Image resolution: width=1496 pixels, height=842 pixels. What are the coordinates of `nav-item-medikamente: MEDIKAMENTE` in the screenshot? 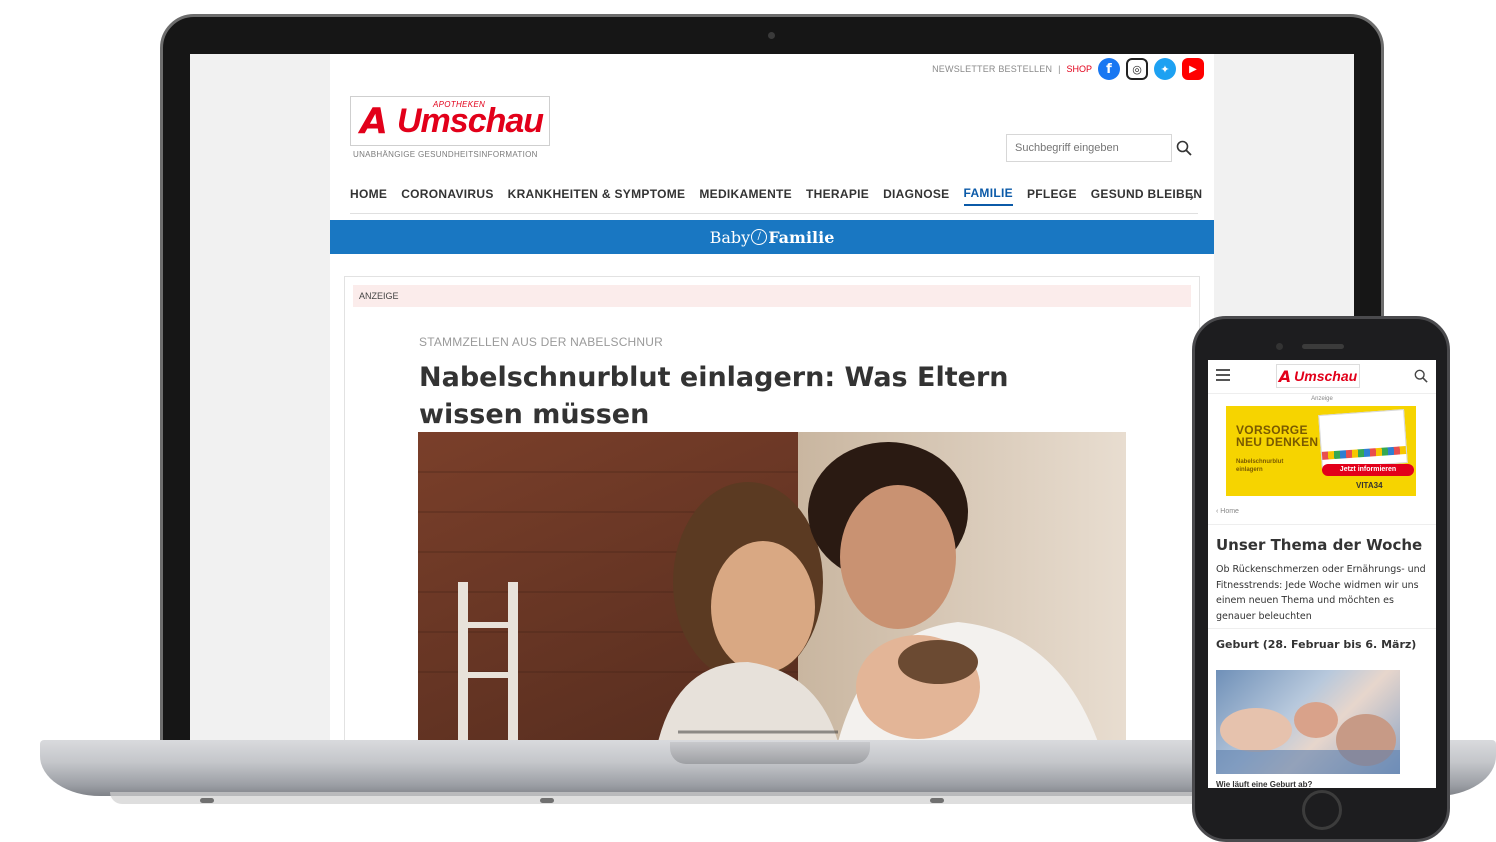 It's located at (745, 196).